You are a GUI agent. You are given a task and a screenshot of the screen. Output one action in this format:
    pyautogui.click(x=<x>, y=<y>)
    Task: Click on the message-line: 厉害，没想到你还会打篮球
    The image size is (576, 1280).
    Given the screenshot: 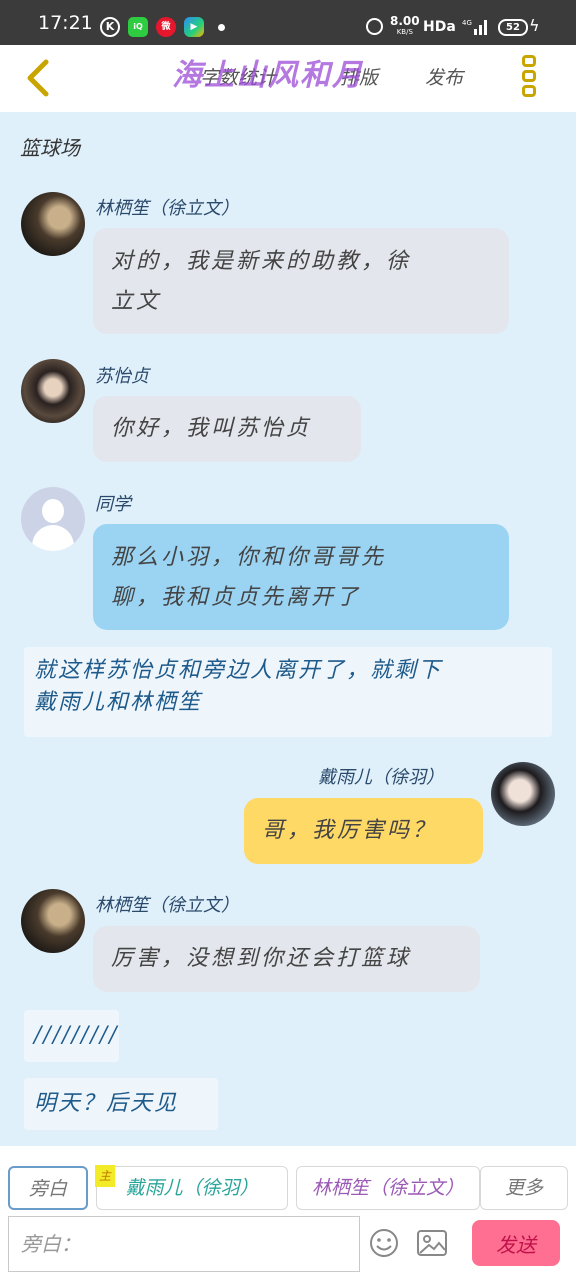 What is the action you would take?
    pyautogui.click(x=261, y=958)
    